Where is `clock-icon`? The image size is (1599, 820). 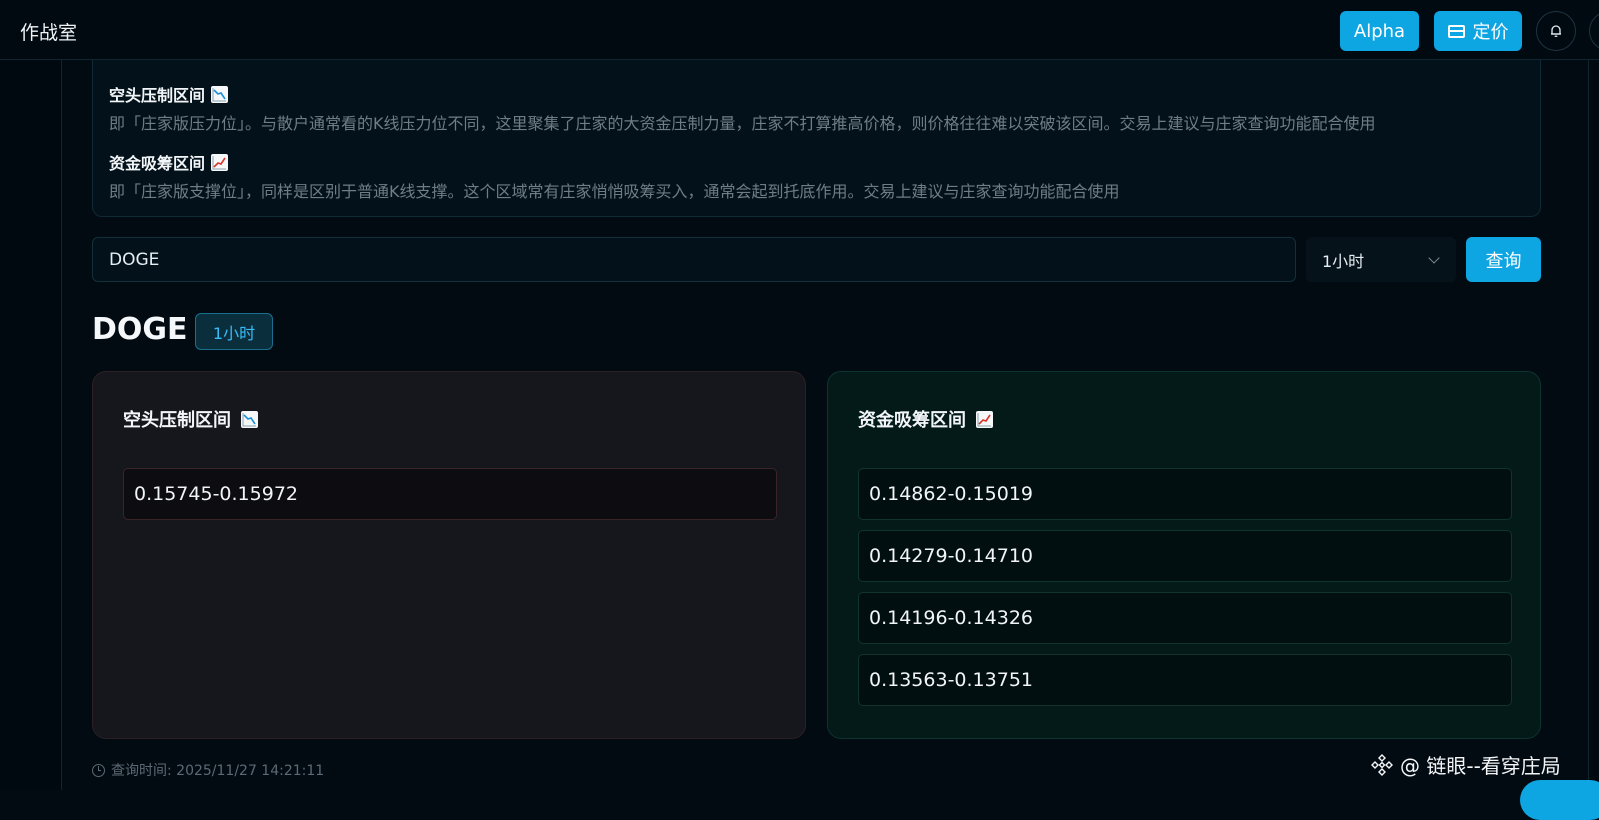 clock-icon is located at coordinates (98, 770).